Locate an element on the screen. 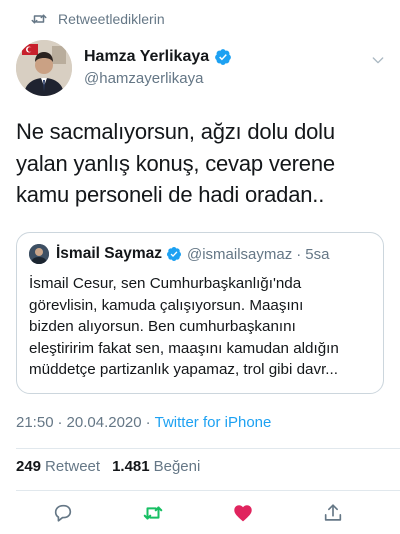  quoted-text-line: görevlisin, kamuda çalışıyorsun. Maaşını is located at coordinates (166, 305).